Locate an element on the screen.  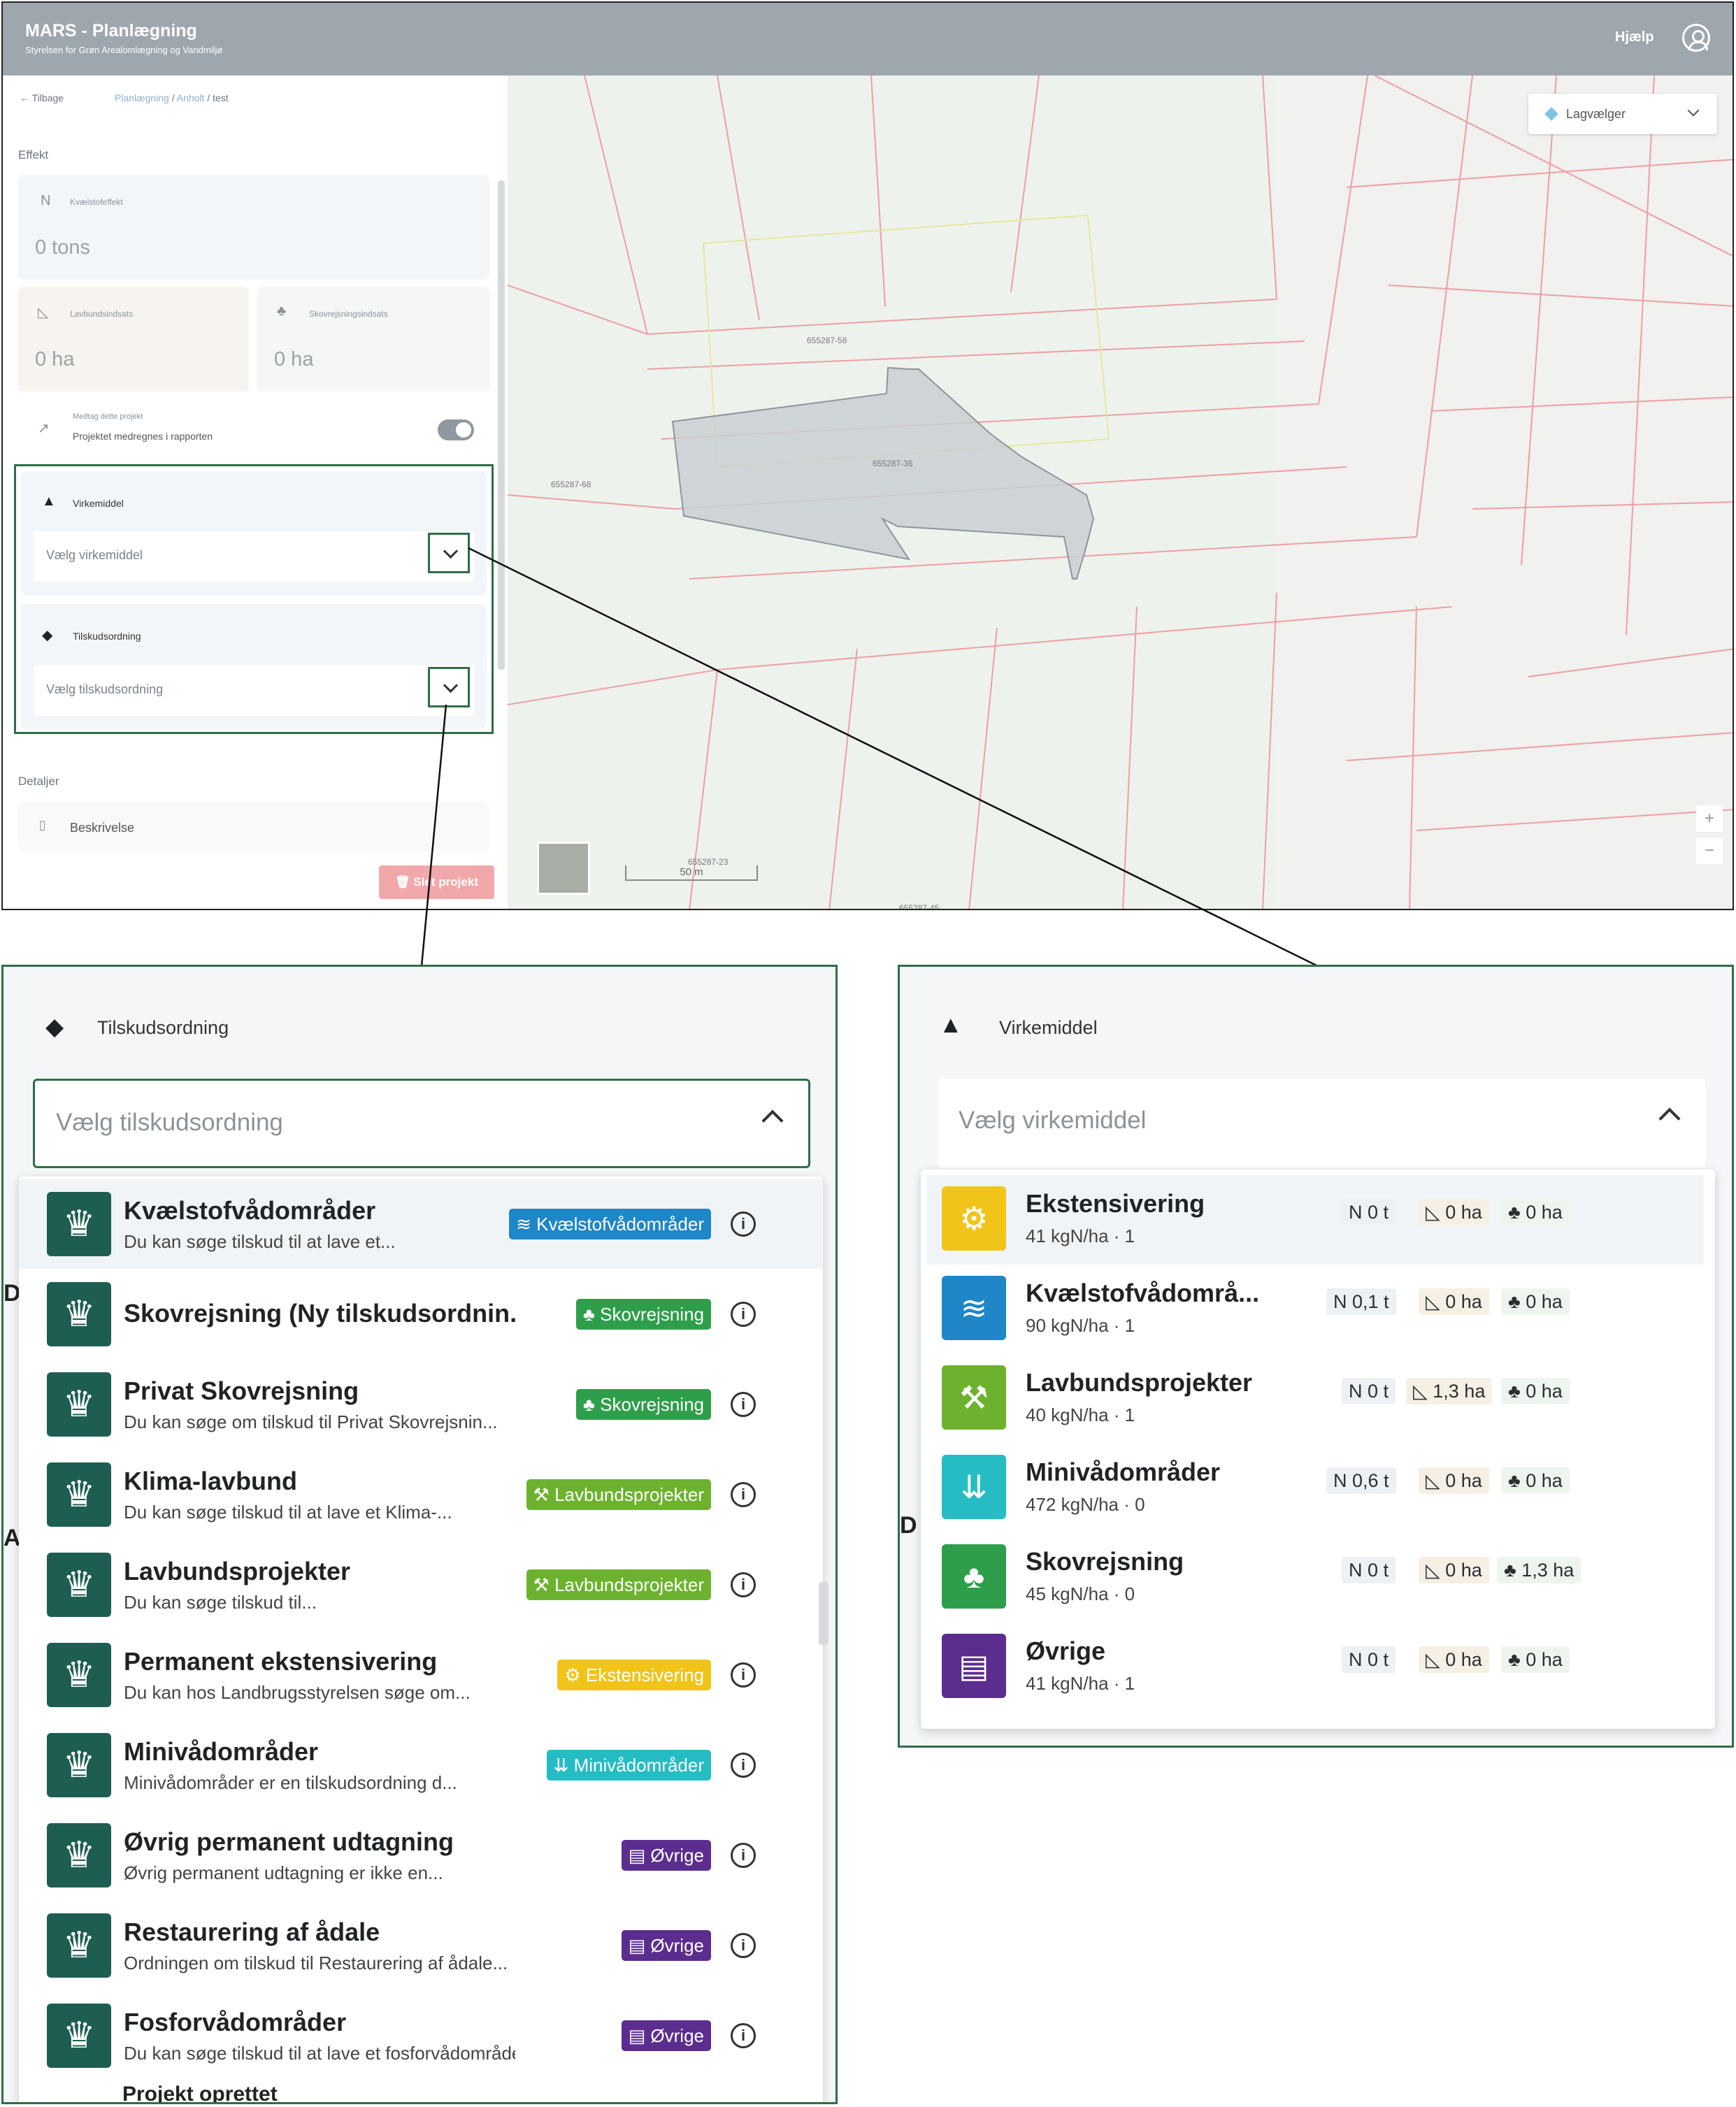
tag-icon: ≋ is located at coordinates (523, 1224).